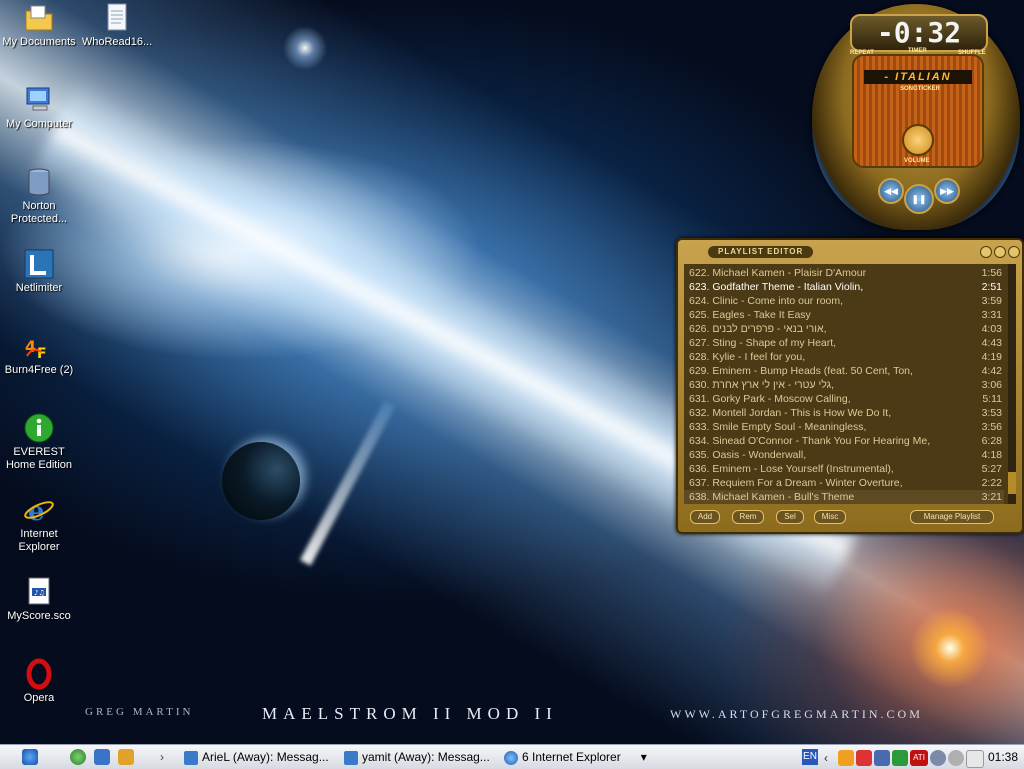 The image size is (1024, 769). I want to click on desktop-icon-label: MyScore.sco, so click(39, 616).